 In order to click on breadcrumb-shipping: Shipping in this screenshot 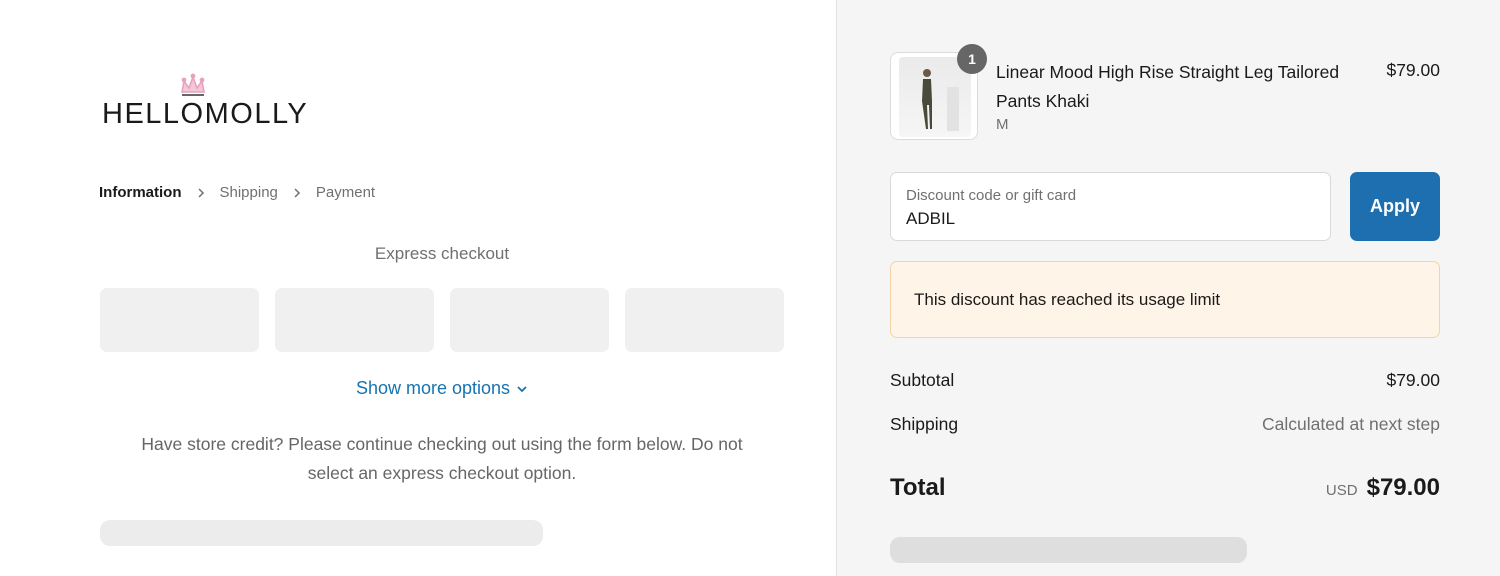, I will do `click(248, 192)`.